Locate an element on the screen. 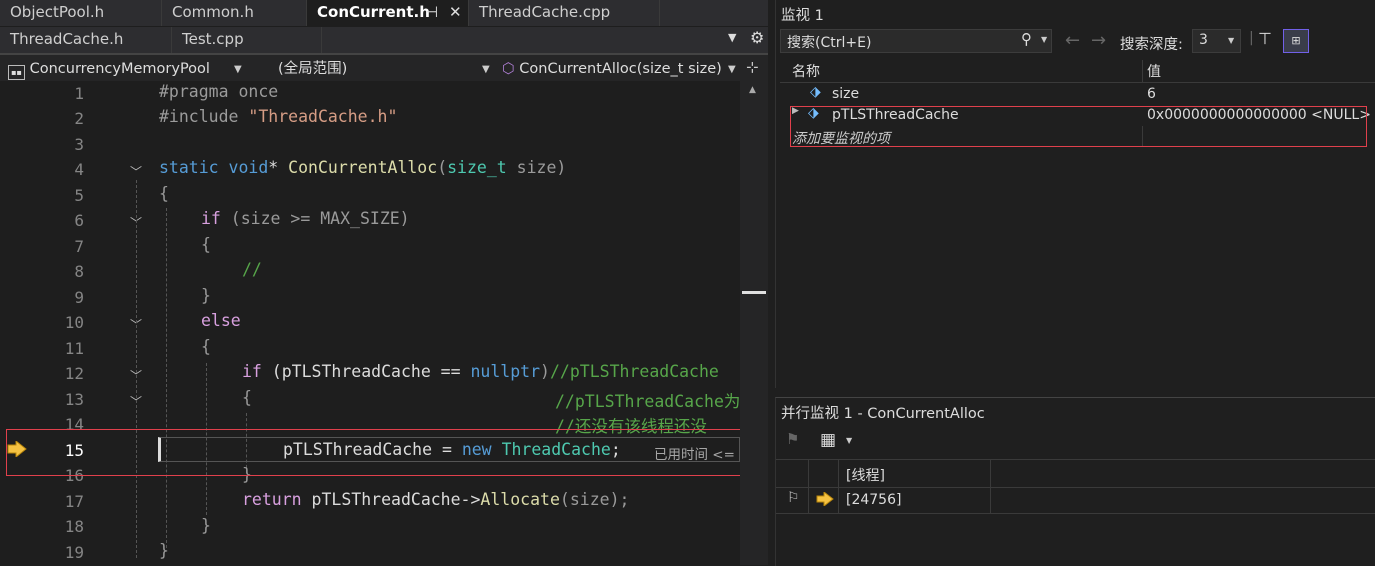 Image resolution: width=1375 pixels, height=566 pixels. code-token: else is located at coordinates (221, 320).